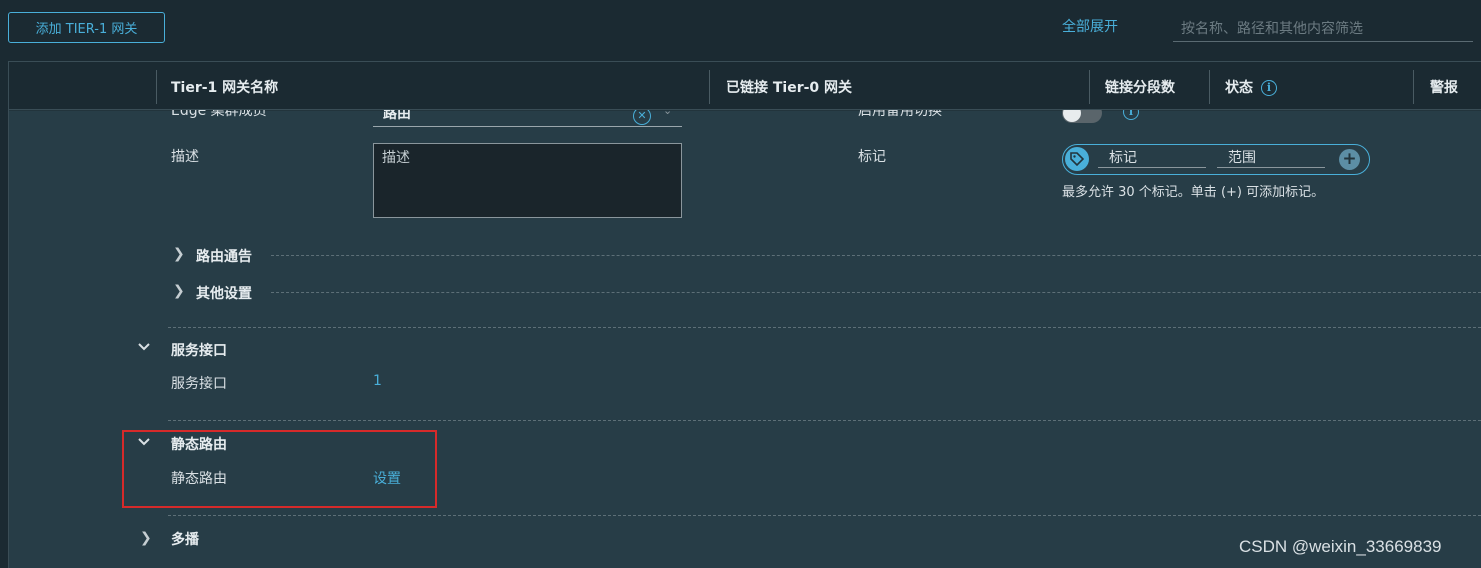 The width and height of the screenshot is (1481, 568). I want to click on filter-placeholder: 按名称、路径和其他内容筛选, so click(1272, 29).